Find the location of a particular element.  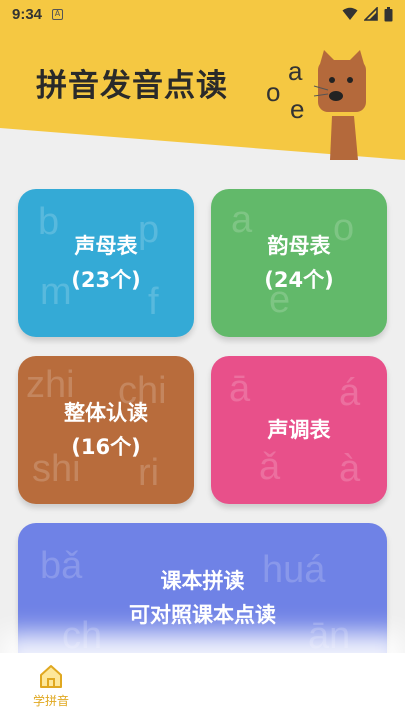

bg-letter: ǎ is located at coordinates (270, 467).